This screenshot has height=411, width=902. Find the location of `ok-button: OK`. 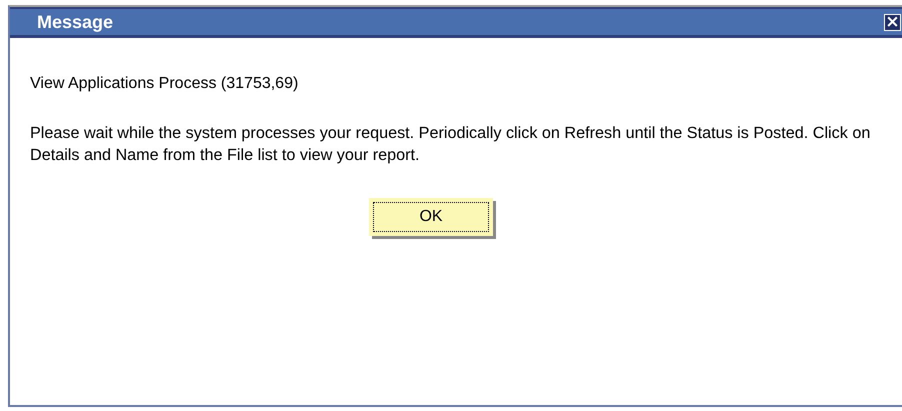

ok-button: OK is located at coordinates (431, 217).